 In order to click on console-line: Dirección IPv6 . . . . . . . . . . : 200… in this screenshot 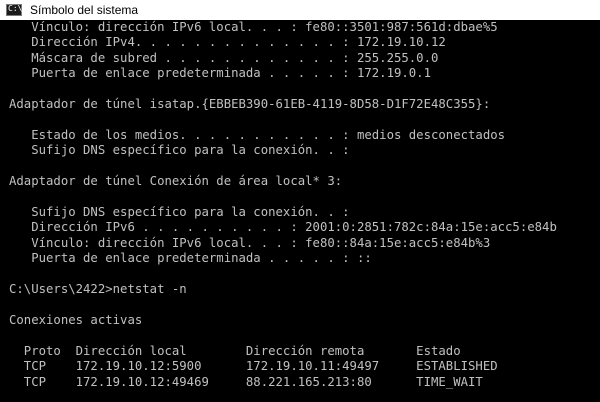, I will do `click(283, 227)`.